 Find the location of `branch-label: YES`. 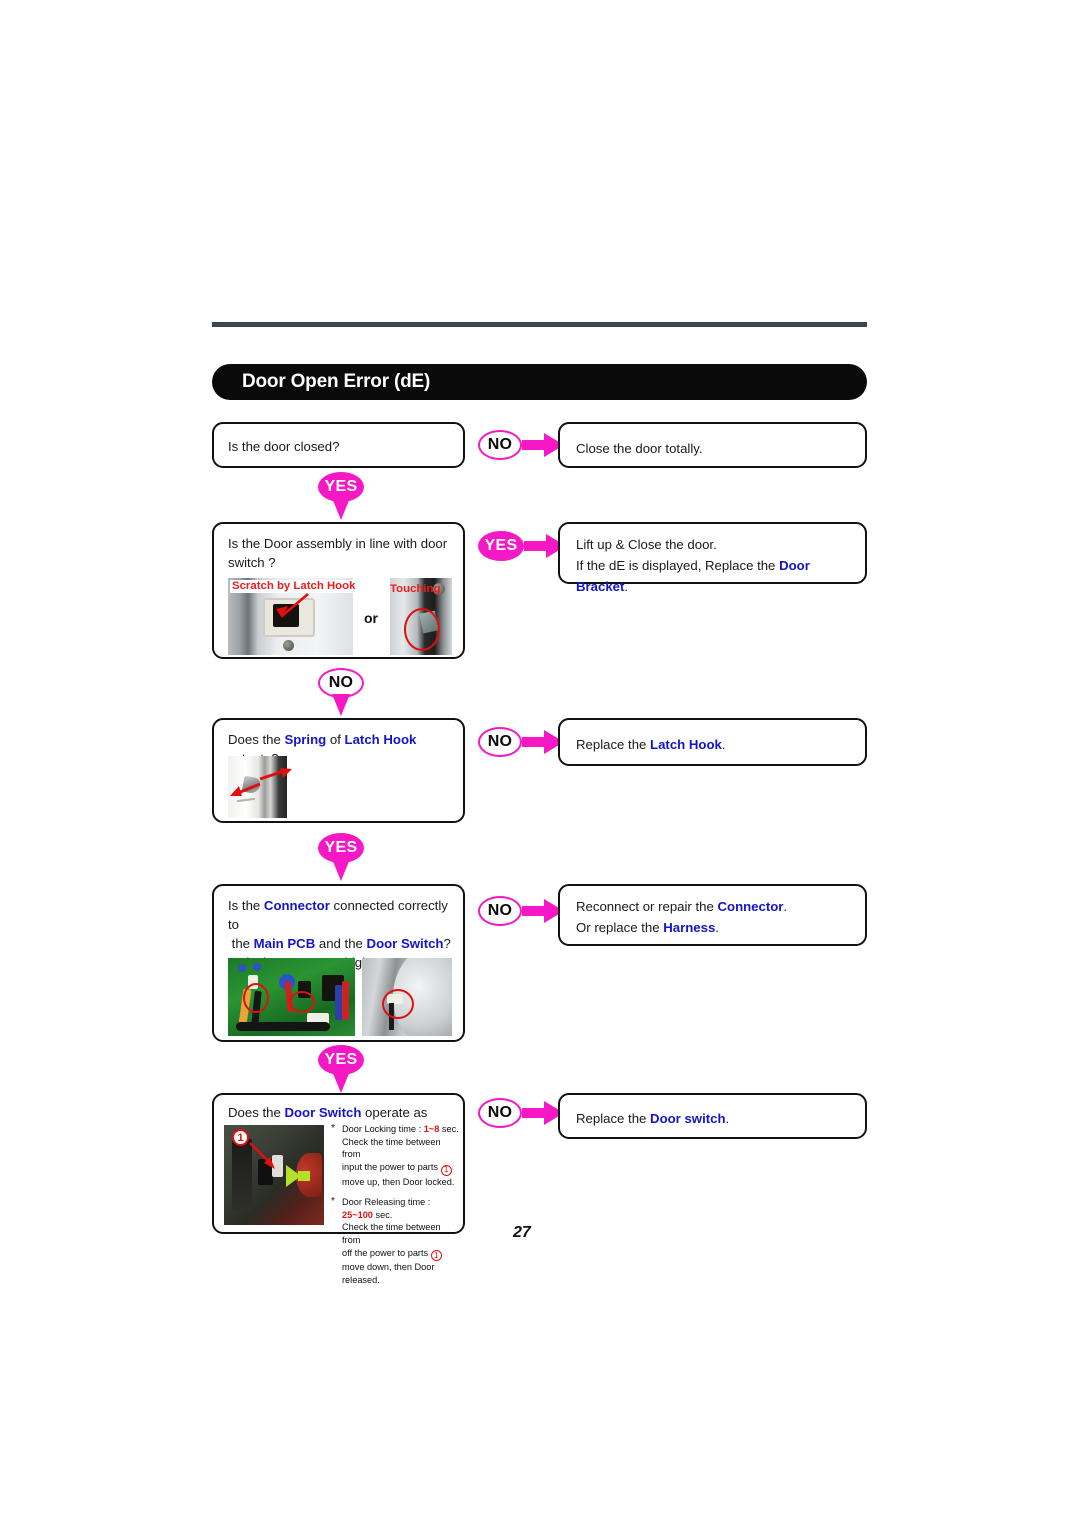

branch-label: YES is located at coordinates (501, 546).